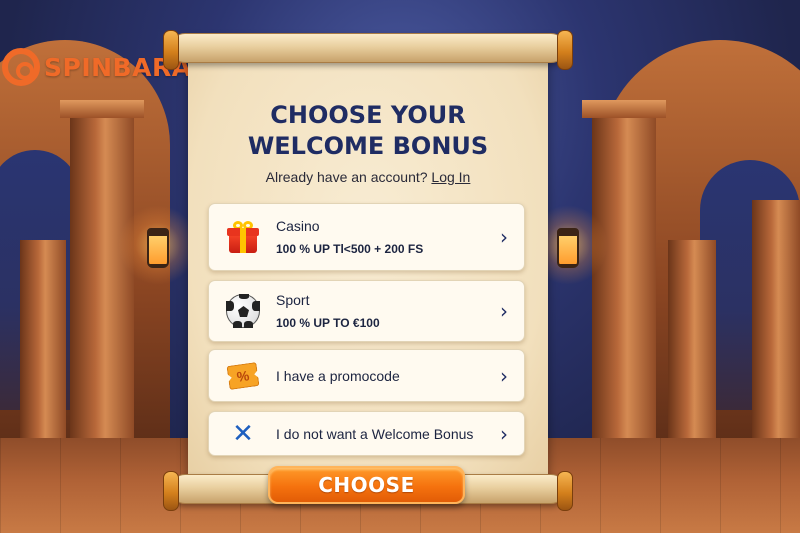  What do you see at coordinates (624, 109) in the screenshot?
I see `right-pillar-cap` at bounding box center [624, 109].